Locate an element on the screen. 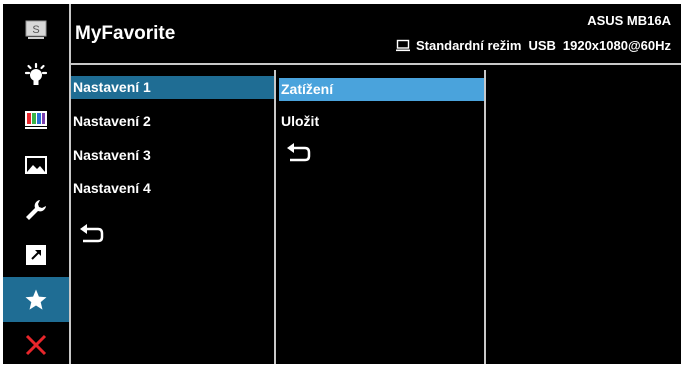 This screenshot has width=686, height=367. sidebar: S is located at coordinates (36, 184).